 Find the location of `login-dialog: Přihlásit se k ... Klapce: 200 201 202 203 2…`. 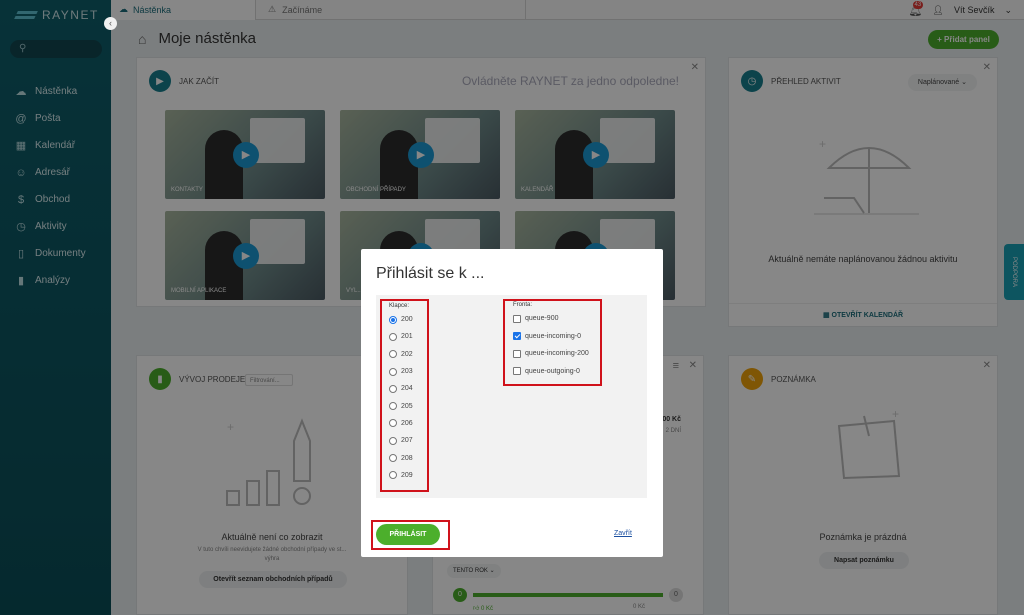

login-dialog: Přihlásit se k ... Klapce: 200 201 202 203 2… is located at coordinates (512, 403).